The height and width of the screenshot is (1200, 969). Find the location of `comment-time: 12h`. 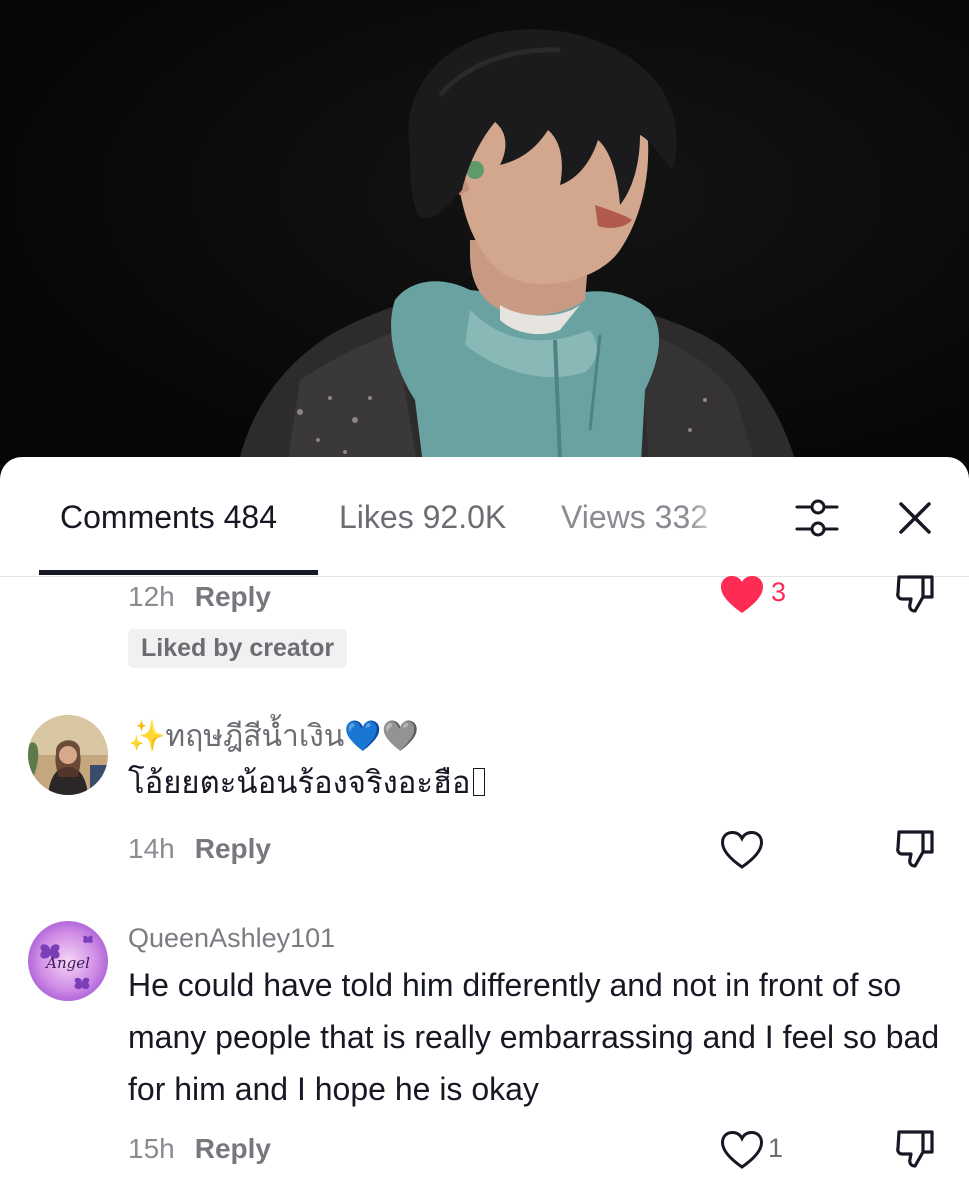

comment-time: 12h is located at coordinates (151, 596).